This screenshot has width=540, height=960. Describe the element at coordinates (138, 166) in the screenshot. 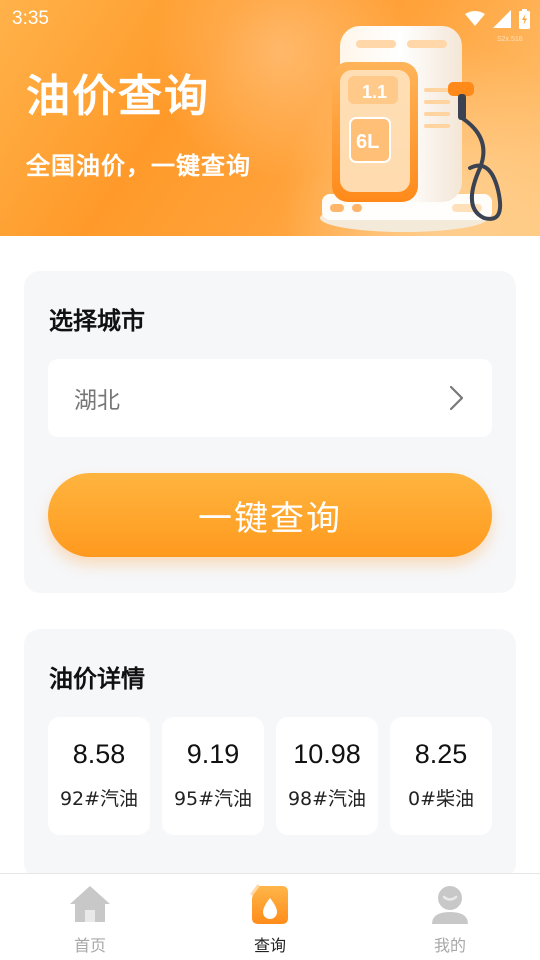

I see `page-subtitle: 全国油价，一键查询` at that location.